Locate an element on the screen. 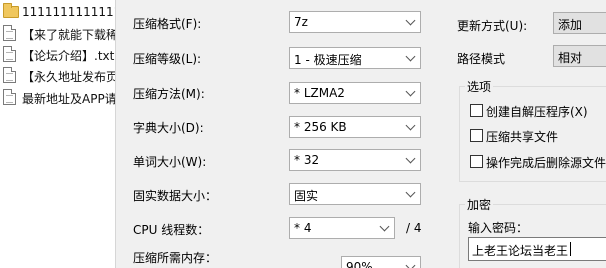  path-mode-value: 相对 is located at coordinates (570, 58).